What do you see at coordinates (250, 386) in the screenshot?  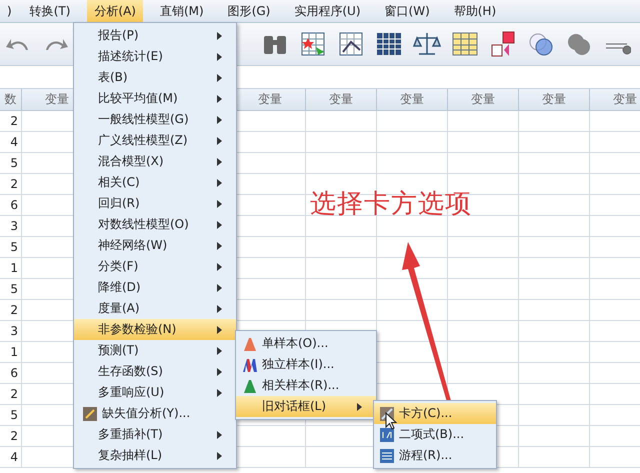 I see `related-samples-icon` at bounding box center [250, 386].